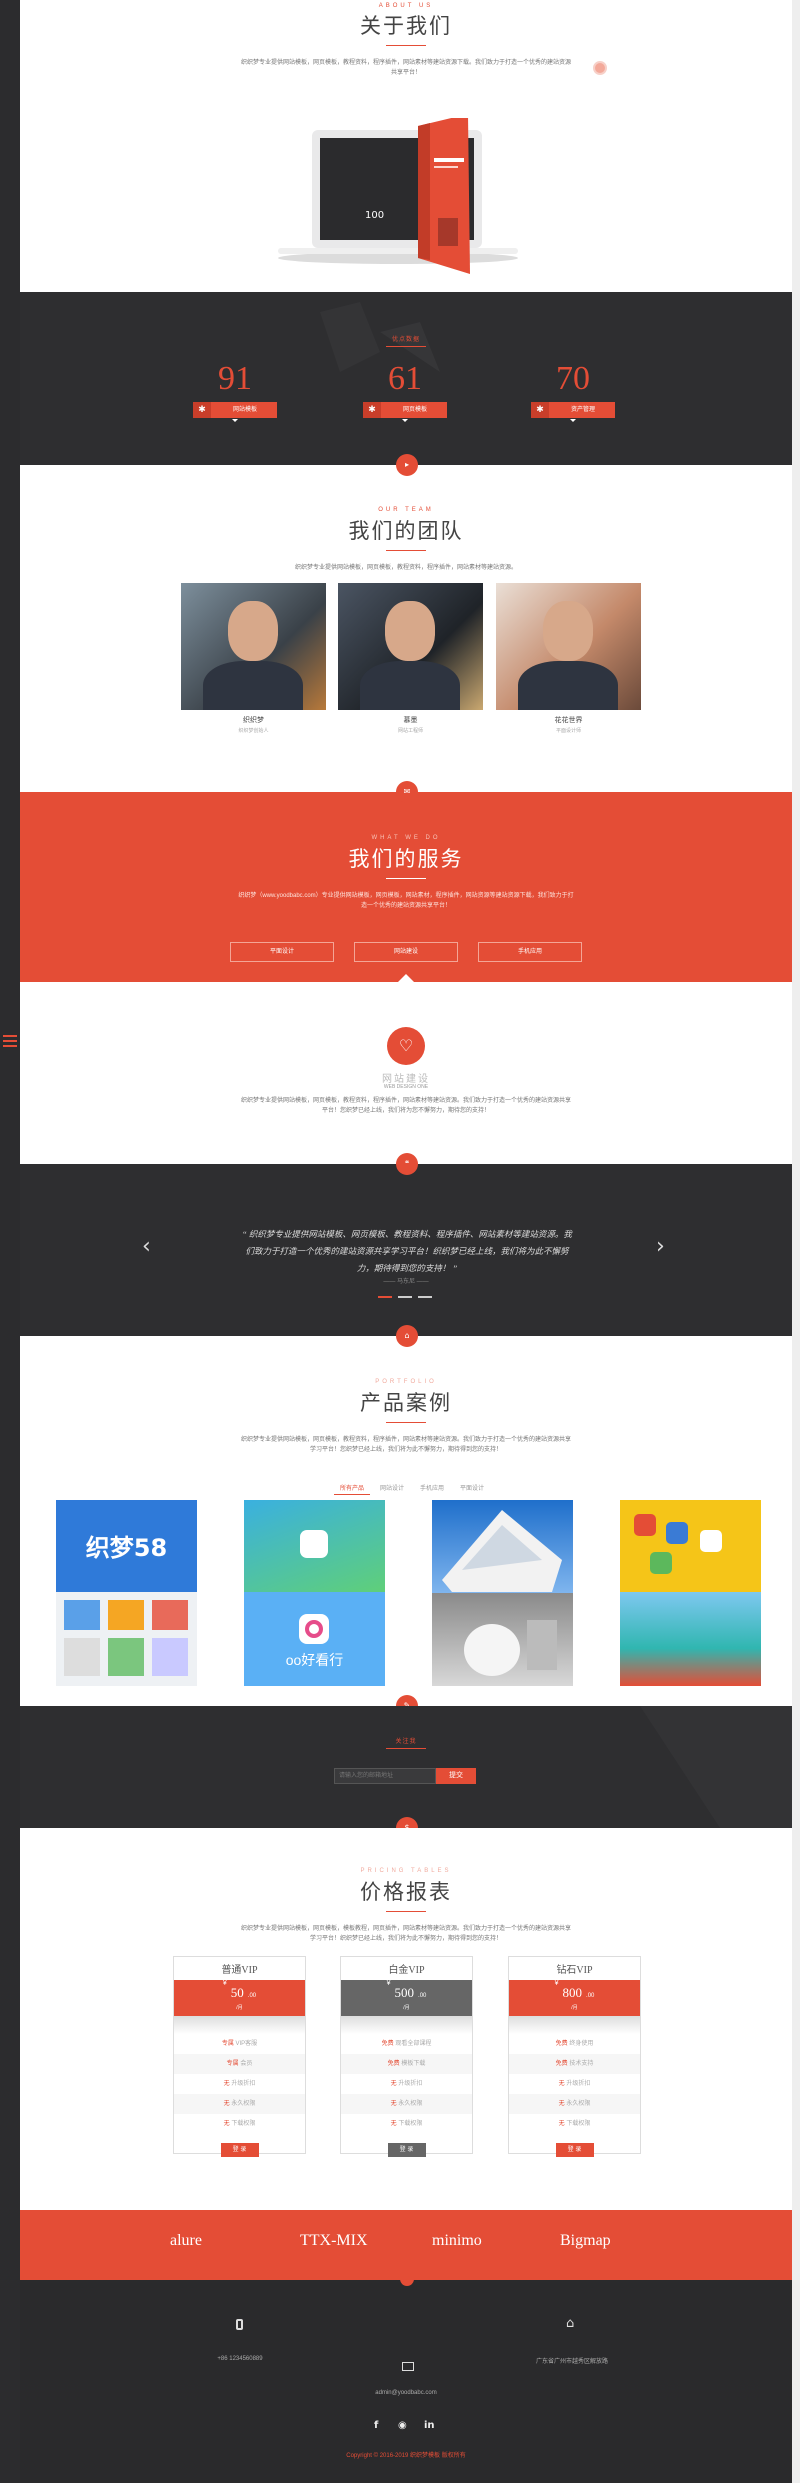 Image resolution: width=800 pixels, height=2483 pixels. I want to click on team-member-card: 花花世界 平面设计师, so click(568, 658).